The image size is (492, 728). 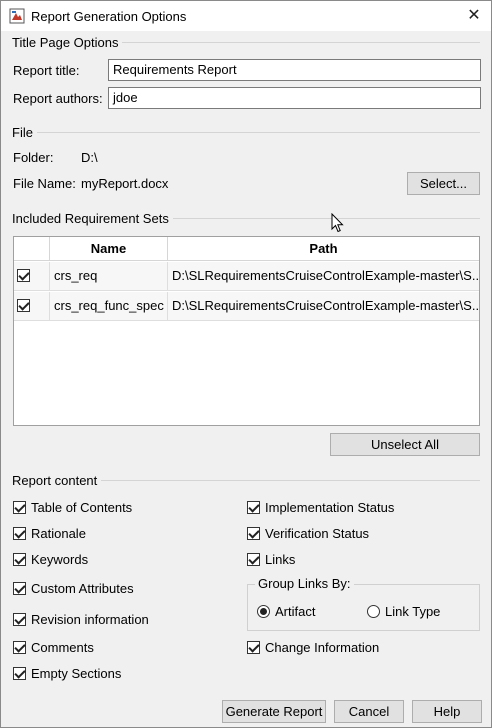 What do you see at coordinates (59, 559) in the screenshot?
I see `keywords-label: Keywords` at bounding box center [59, 559].